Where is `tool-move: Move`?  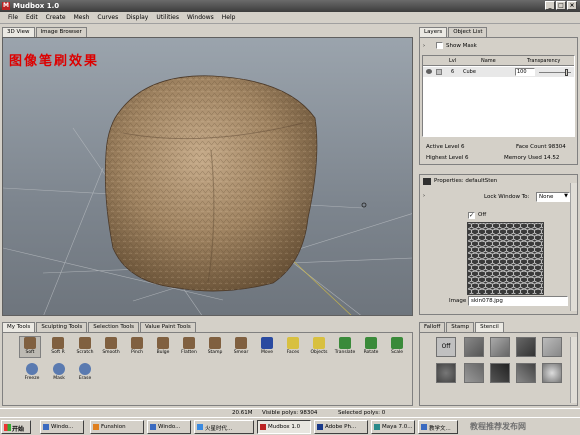
tool-move: Move is located at coordinates (267, 346).